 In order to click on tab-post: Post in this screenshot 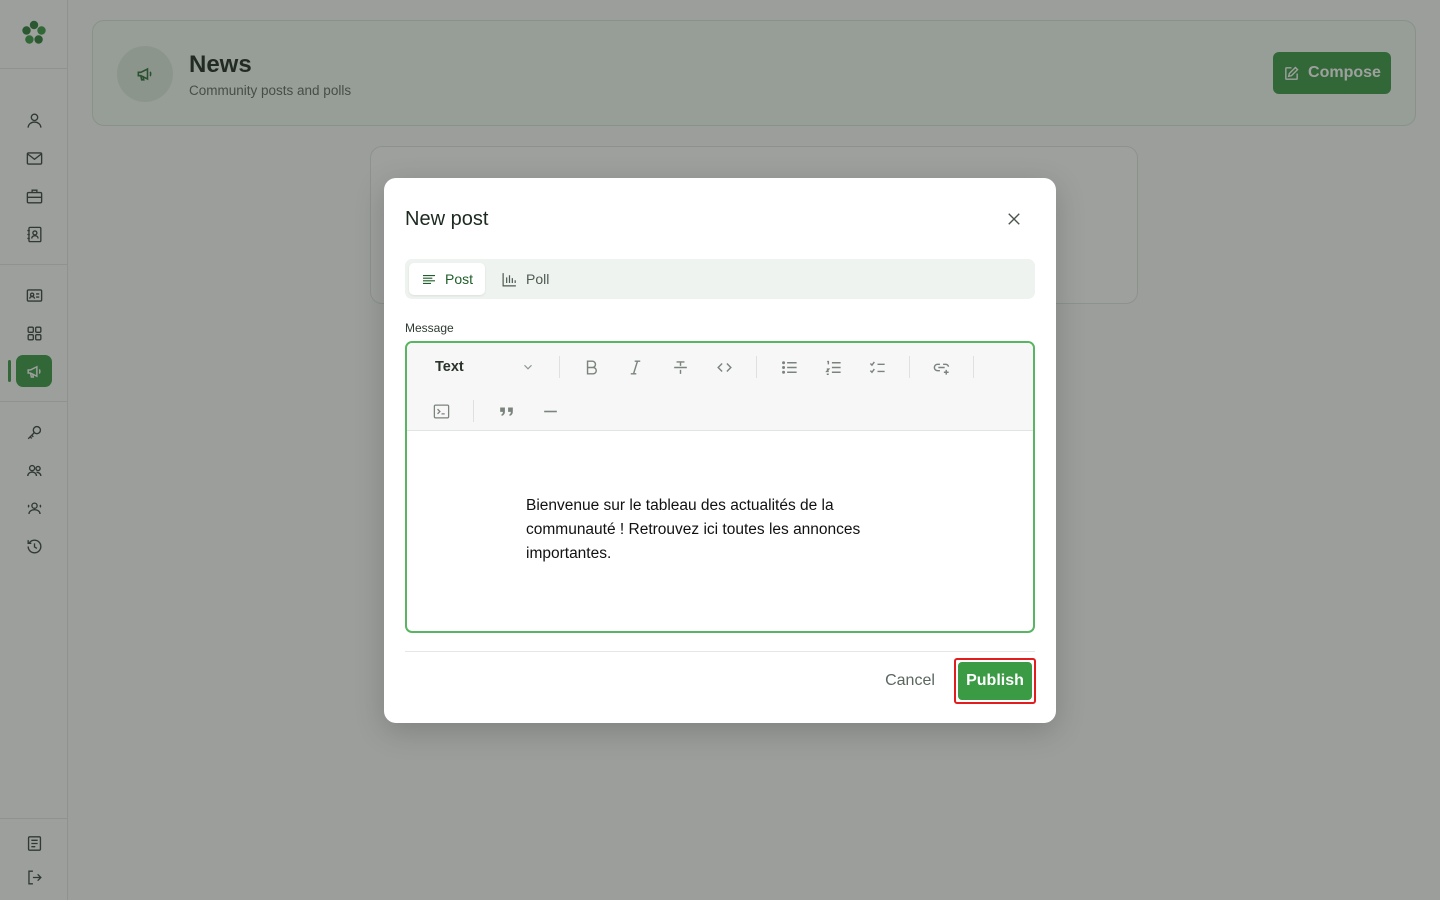, I will do `click(447, 279)`.